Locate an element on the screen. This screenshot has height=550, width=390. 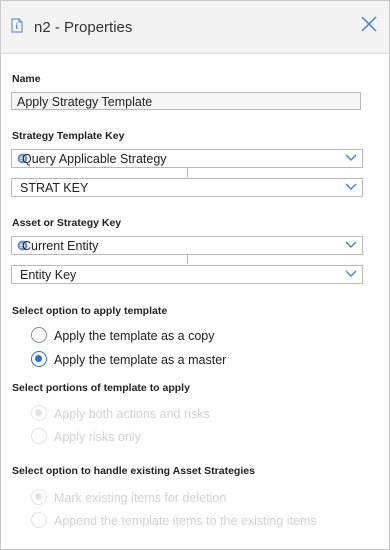
asset-key-value: Entity Key is located at coordinates (48, 275).